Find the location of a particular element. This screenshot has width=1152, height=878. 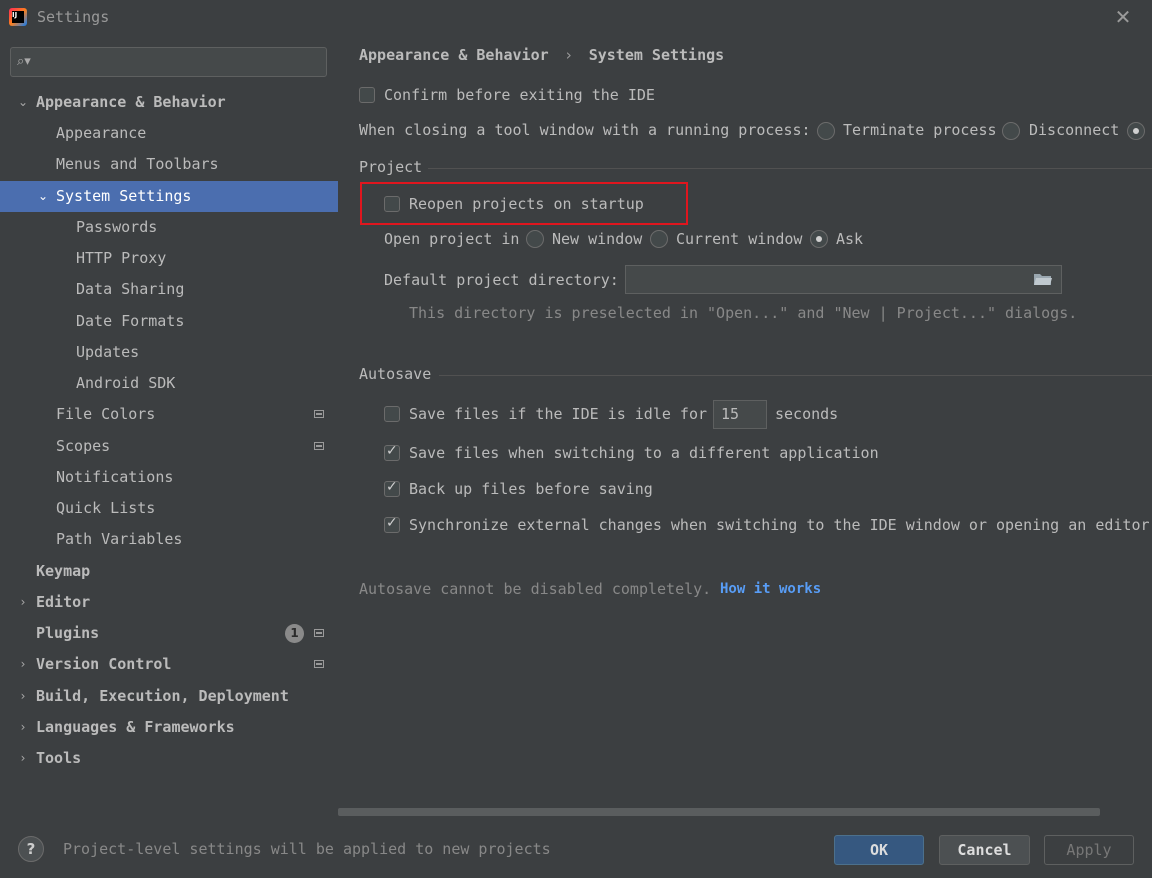

autosave-separator is located at coordinates (795, 375).